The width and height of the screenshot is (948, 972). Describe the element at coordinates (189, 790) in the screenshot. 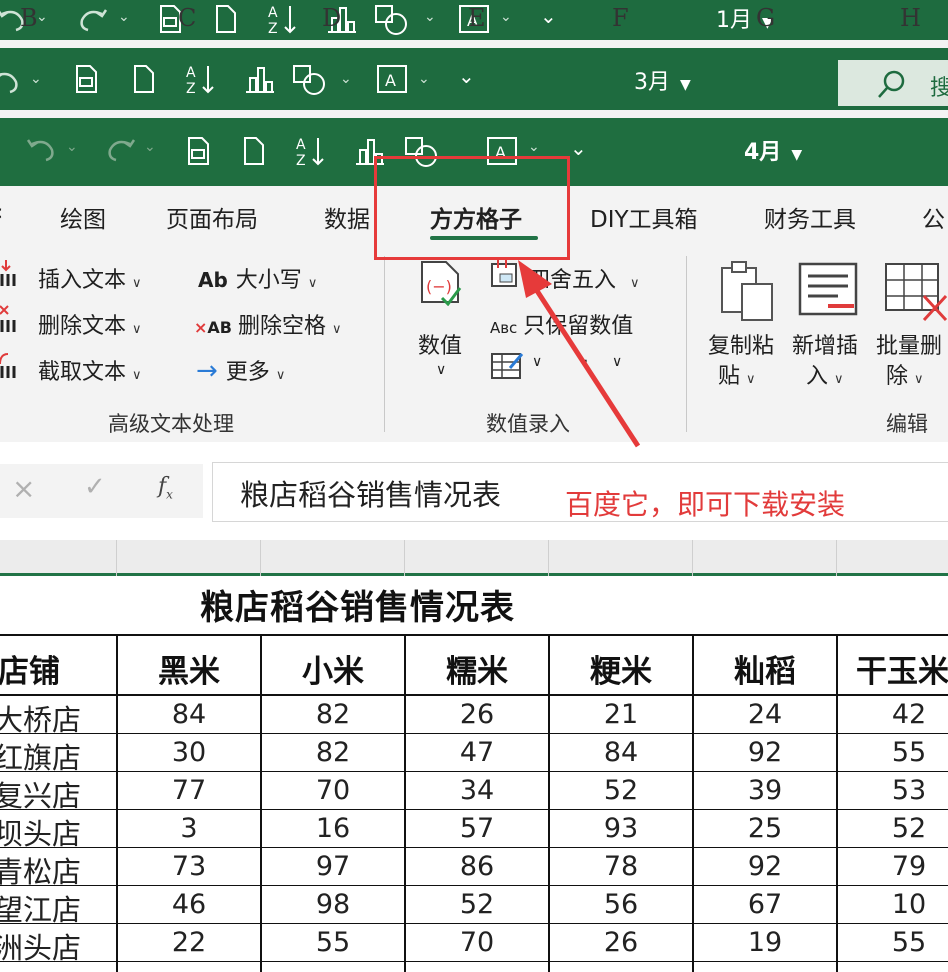

I see `table-cell: 77` at that location.